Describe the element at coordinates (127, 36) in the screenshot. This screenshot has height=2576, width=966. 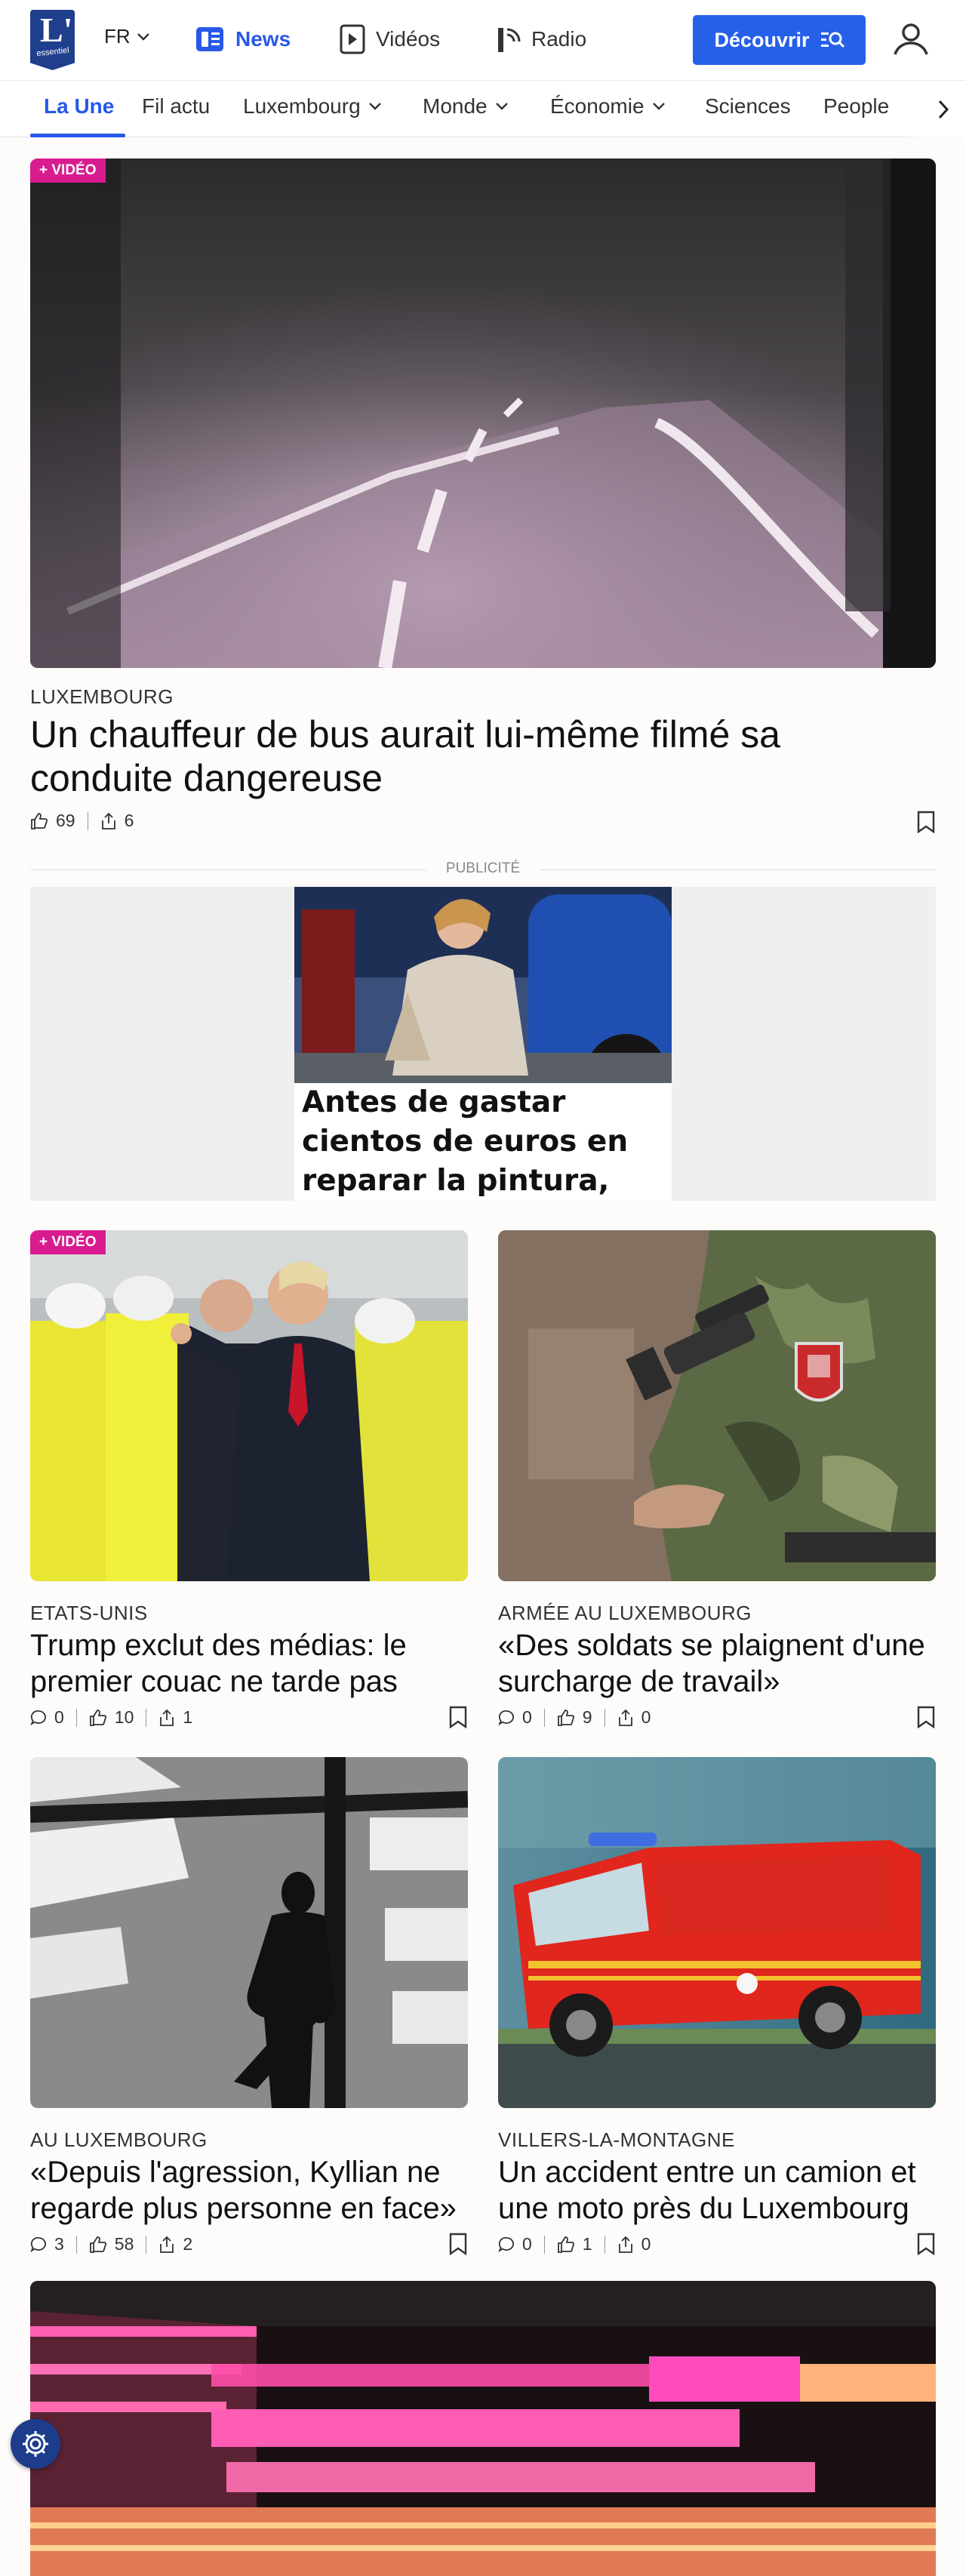
I see `language-selector: FR` at that location.